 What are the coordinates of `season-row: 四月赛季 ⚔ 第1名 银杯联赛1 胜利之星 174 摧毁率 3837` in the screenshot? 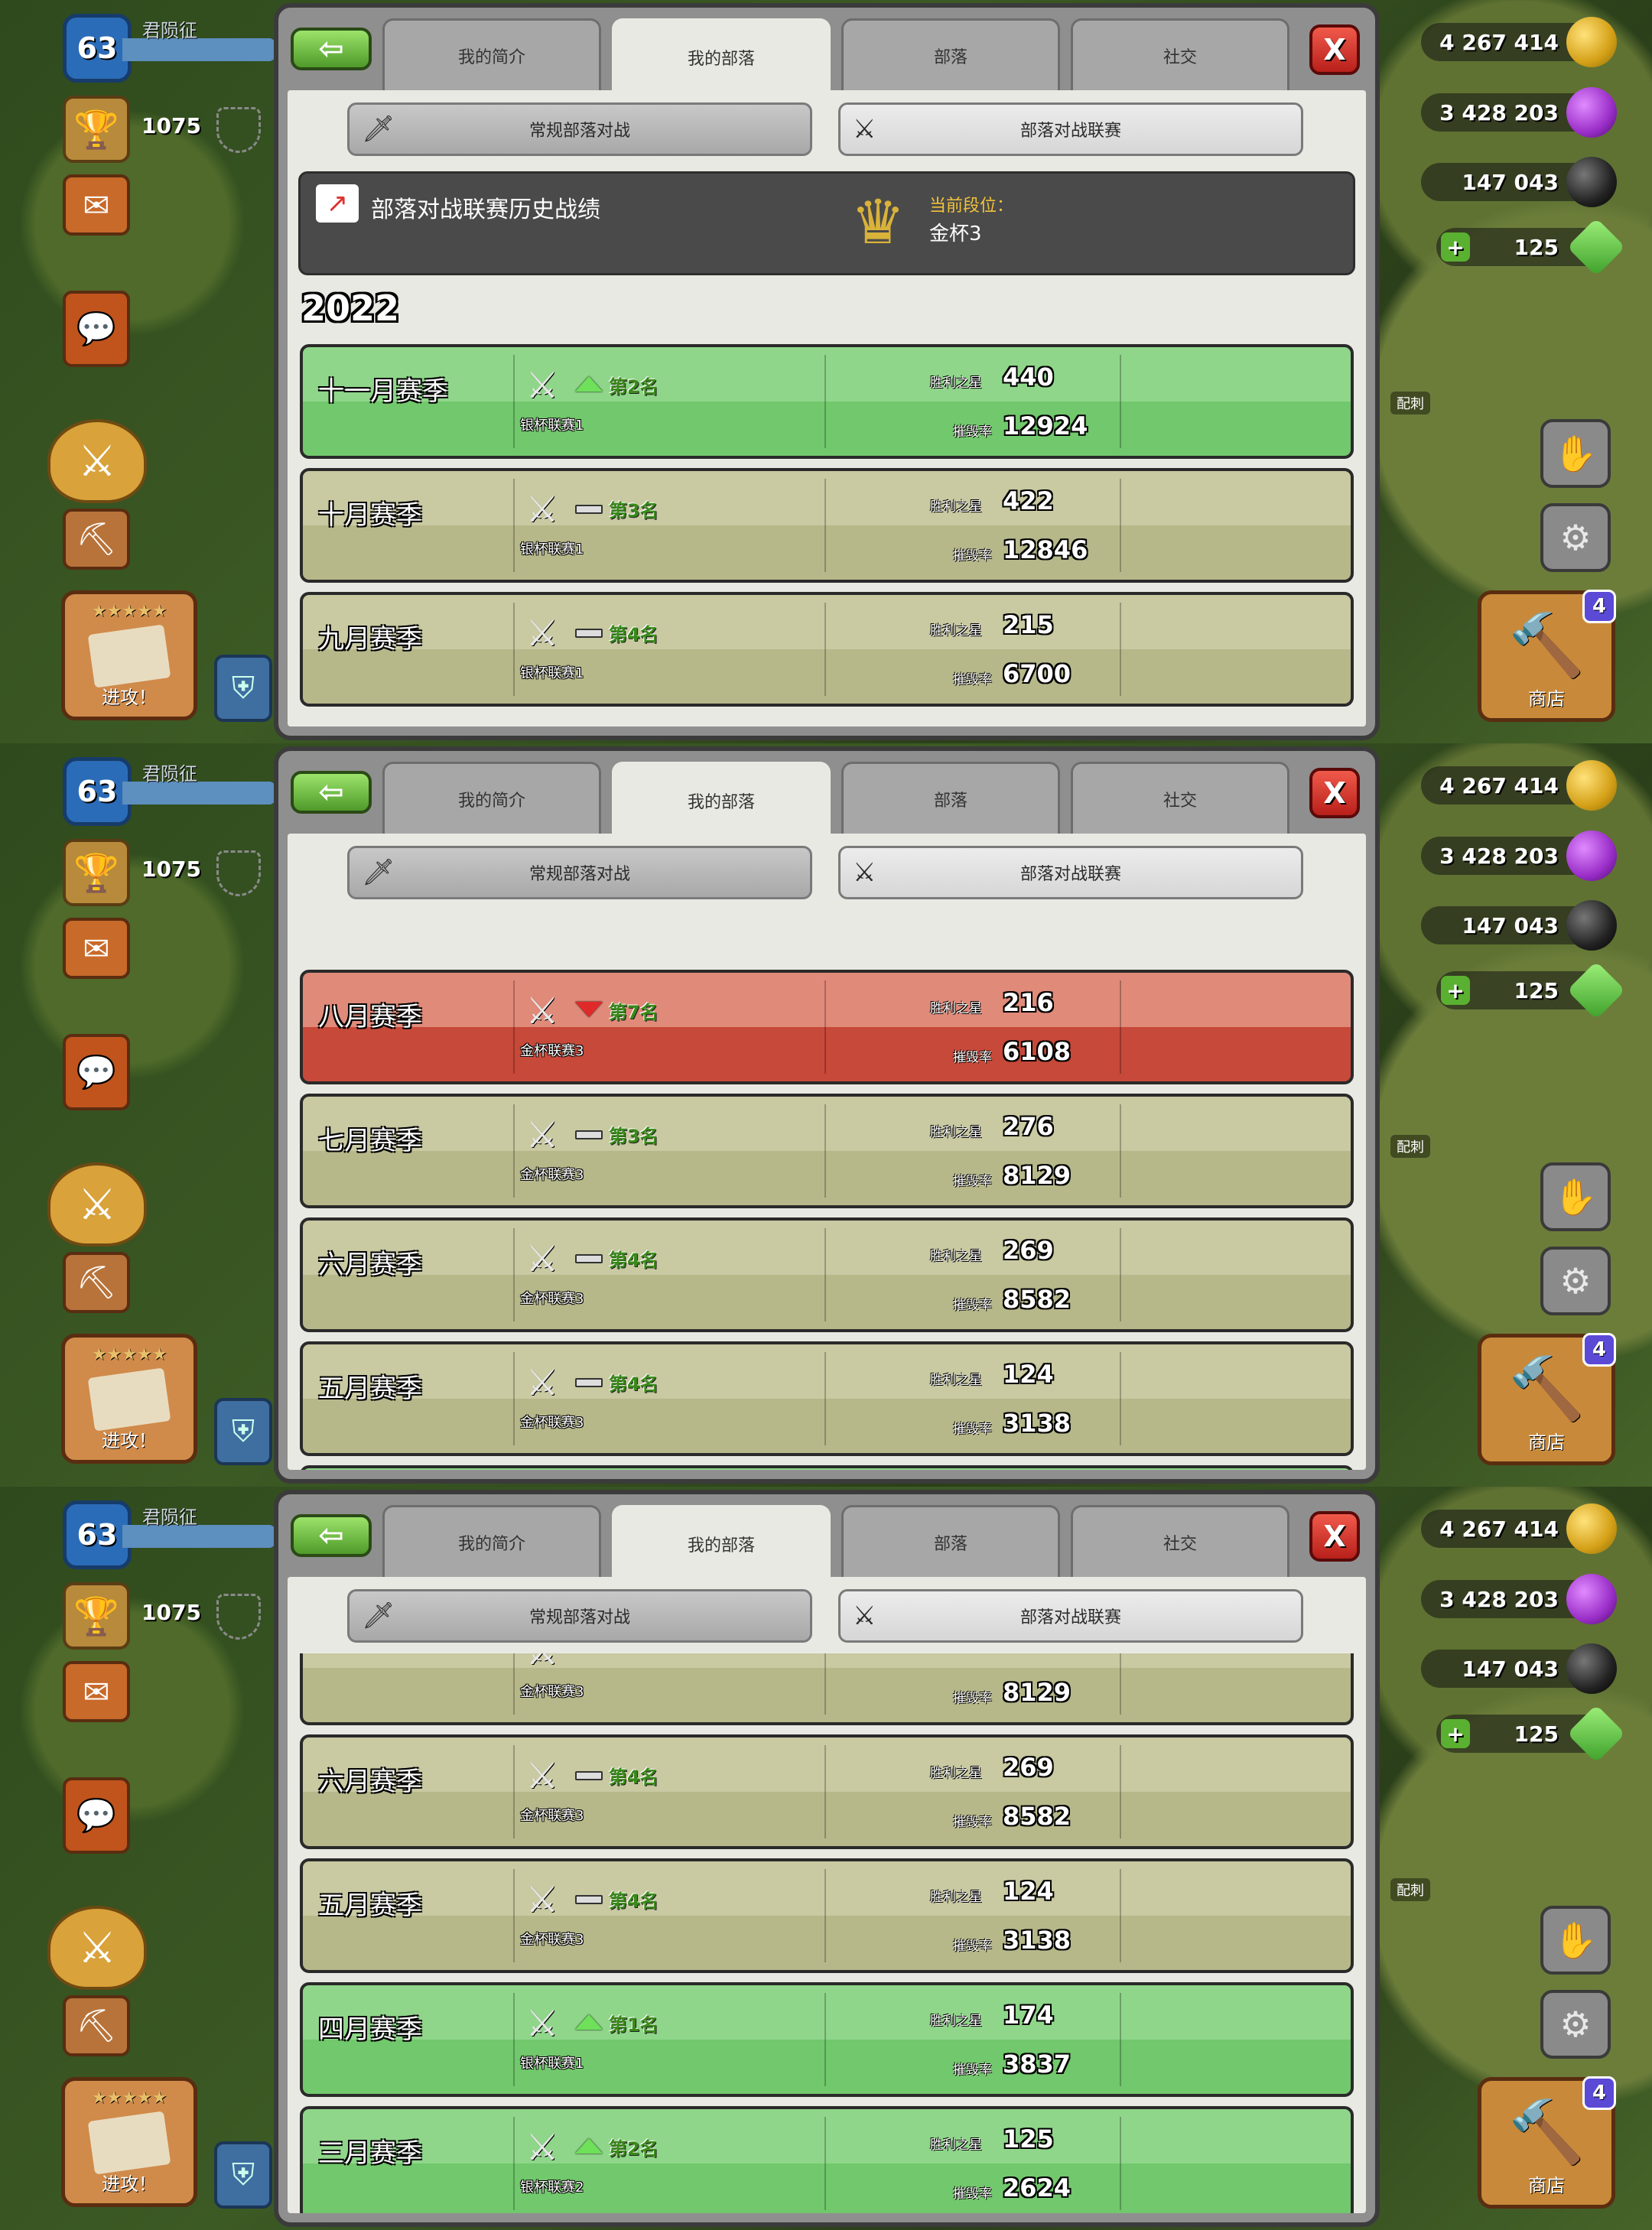 It's located at (827, 2039).